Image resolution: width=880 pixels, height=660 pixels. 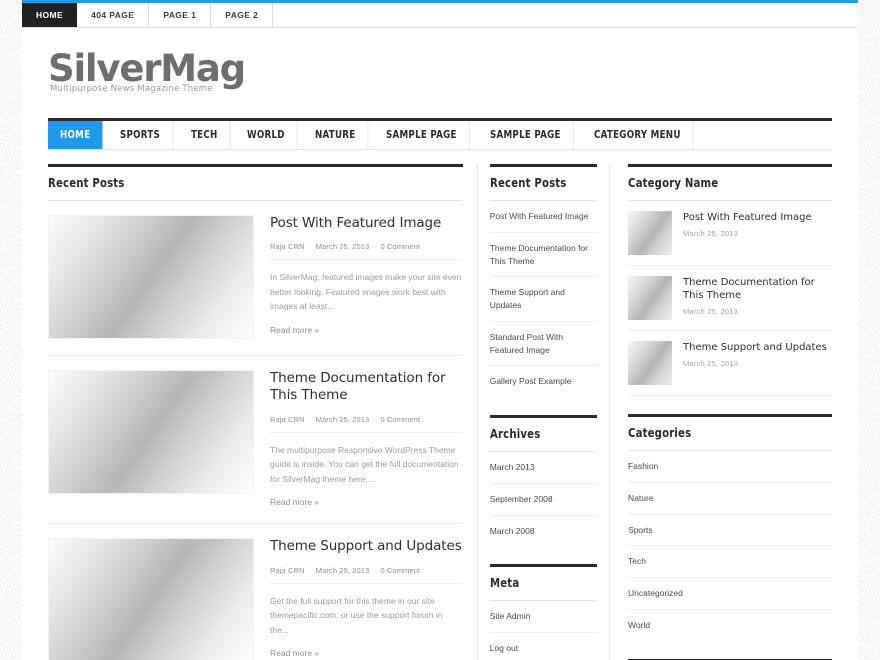 I want to click on widget-heading-label: Meta, so click(x=504, y=583).